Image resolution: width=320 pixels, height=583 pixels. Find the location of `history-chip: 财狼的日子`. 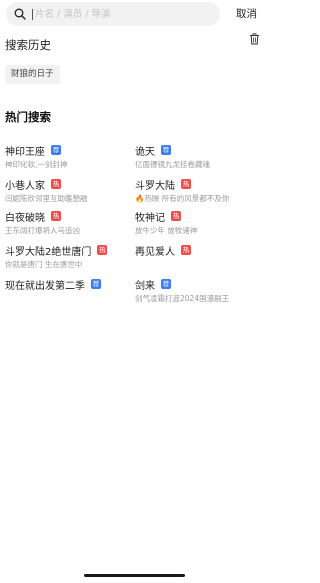

history-chip: 财狼的日子 is located at coordinates (32, 74).